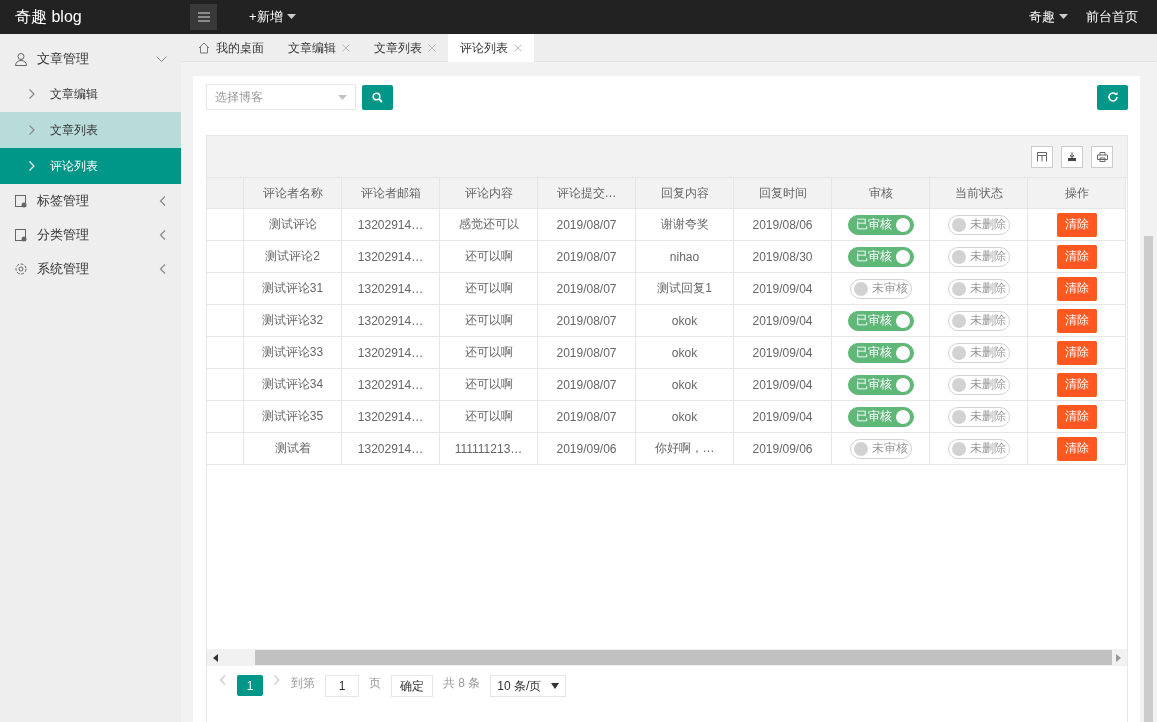 The width and height of the screenshot is (1157, 722). What do you see at coordinates (528, 686) in the screenshot?
I see `page-size-select: 10 条/页` at bounding box center [528, 686].